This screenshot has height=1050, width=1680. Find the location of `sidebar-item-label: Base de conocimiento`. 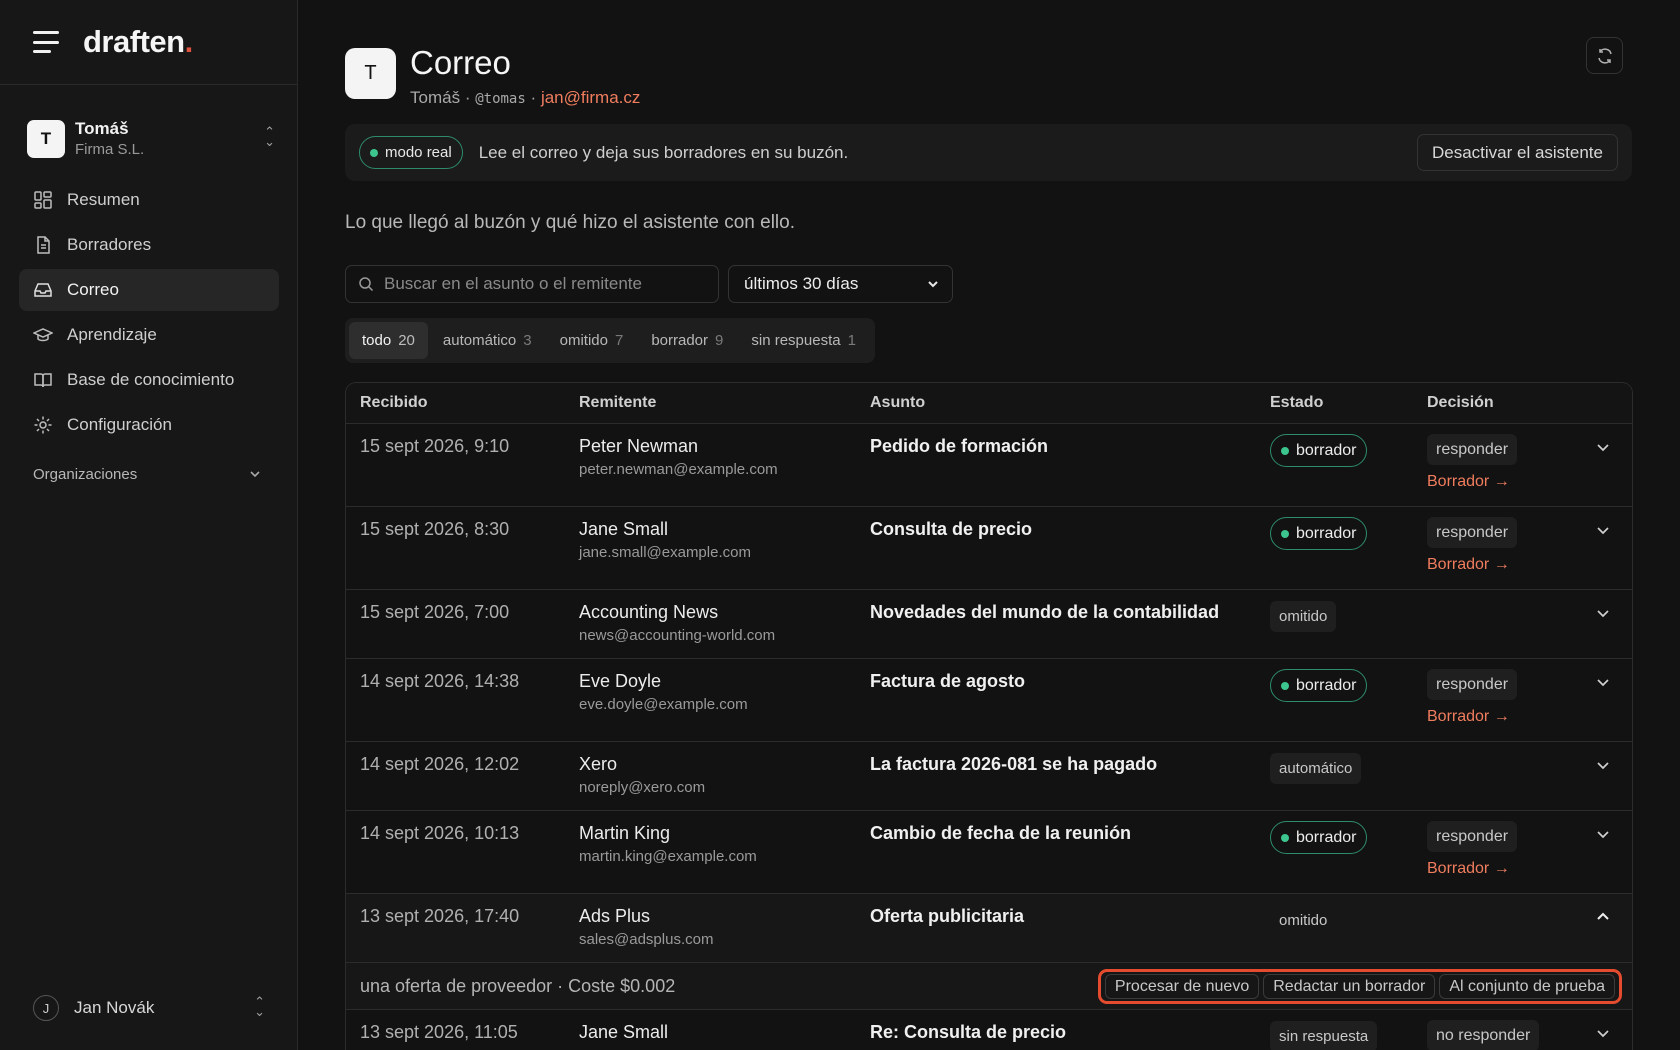

sidebar-item-label: Base de conocimiento is located at coordinates (151, 379).